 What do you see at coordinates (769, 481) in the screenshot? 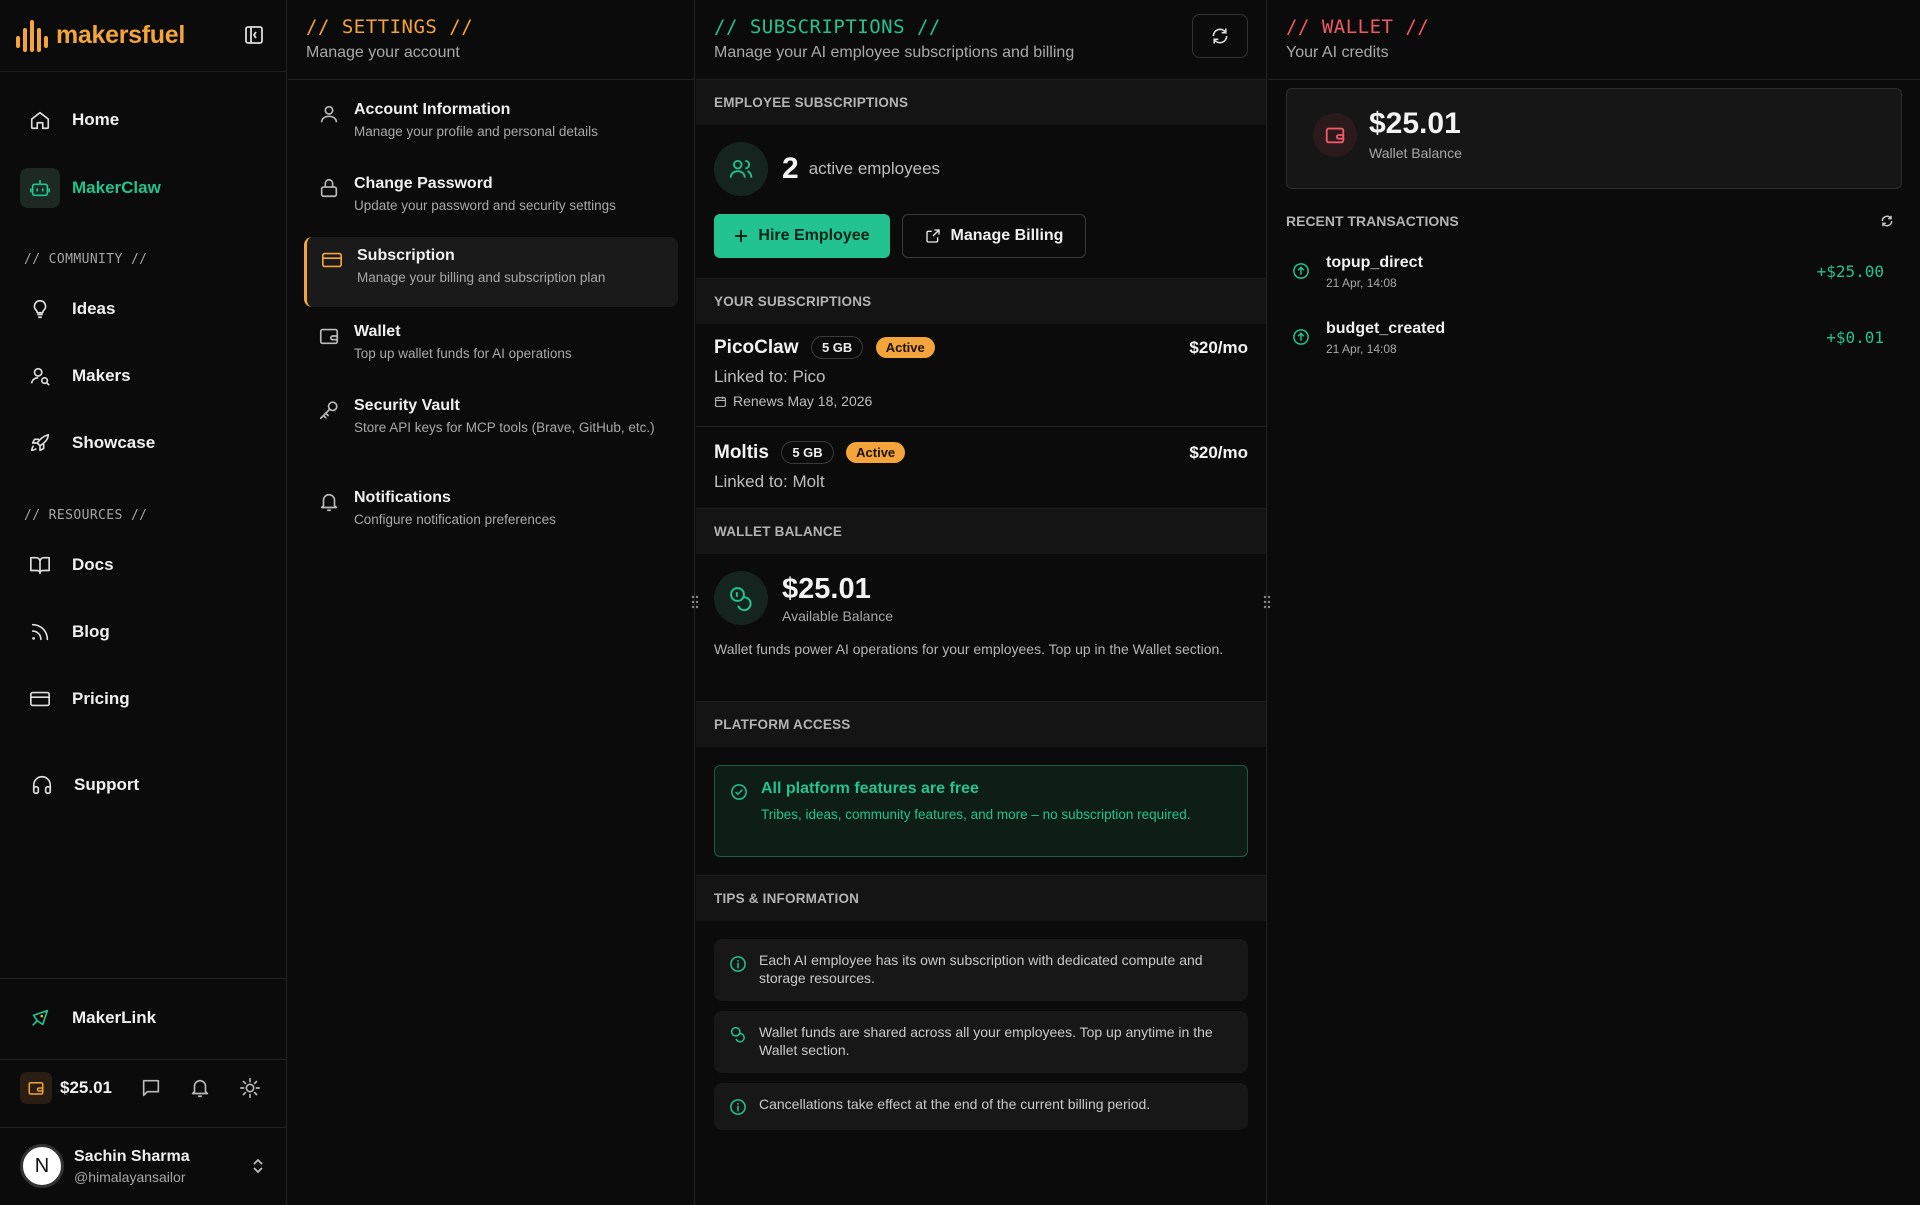
I see `subscription-linked: Linked to: Molt` at bounding box center [769, 481].